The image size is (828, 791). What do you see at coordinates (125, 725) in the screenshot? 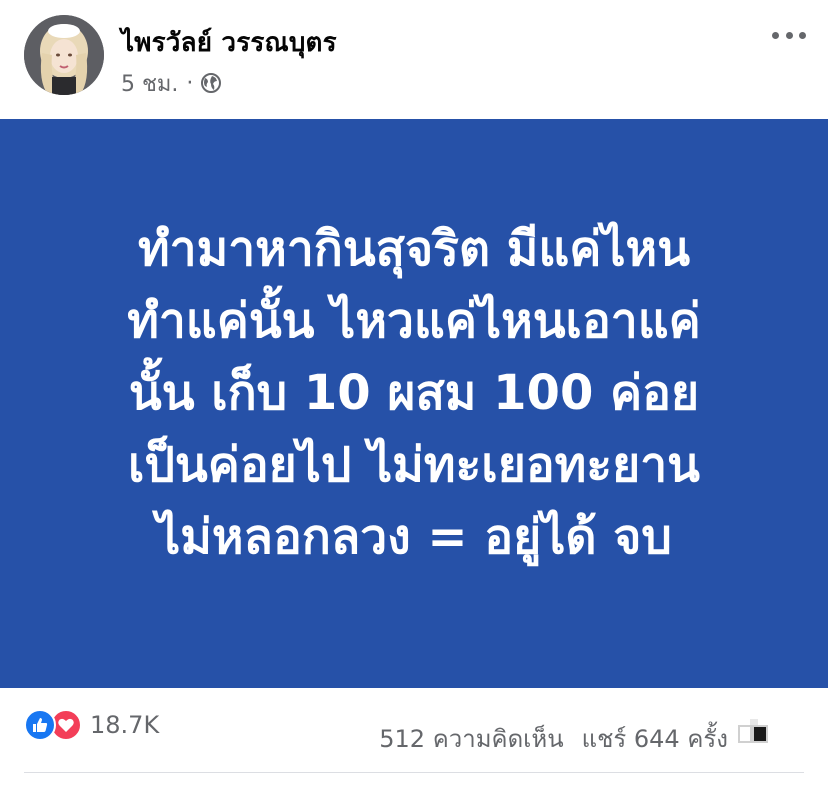
I see `reaction-count: 18.7K` at bounding box center [125, 725].